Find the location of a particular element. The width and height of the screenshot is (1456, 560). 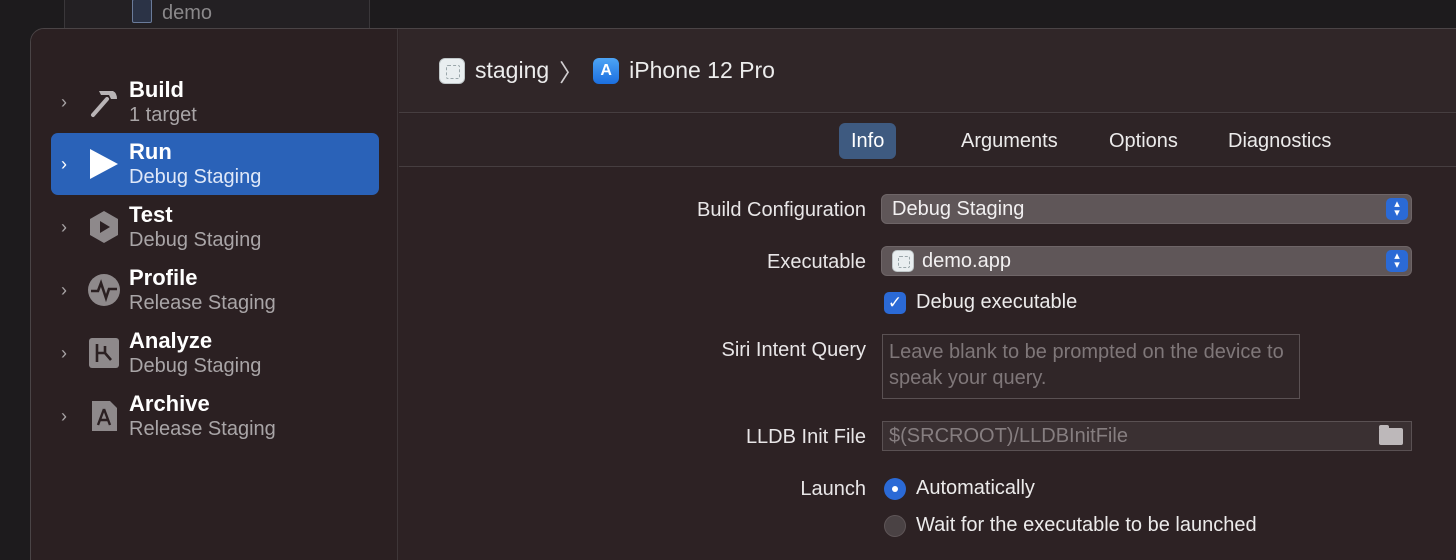

tab-options: Options is located at coordinates (1143, 141).